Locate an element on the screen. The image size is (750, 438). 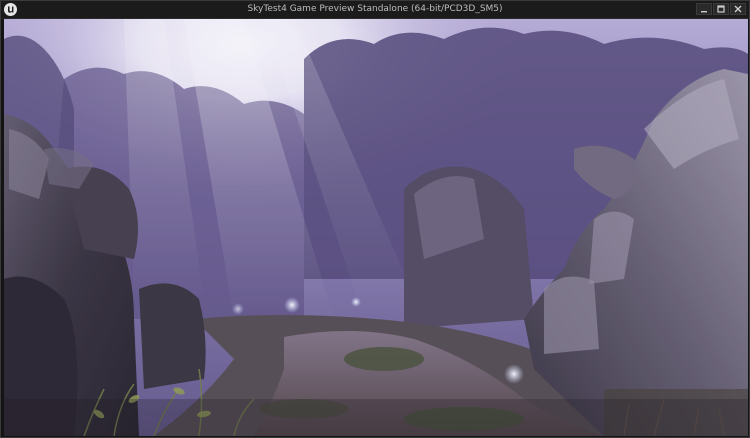
minimize-button is located at coordinates (704, 9).